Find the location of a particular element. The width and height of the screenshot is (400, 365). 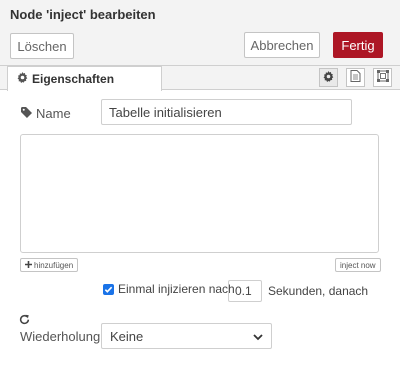

inject-once-label: Einmal injizieren nach is located at coordinates (176, 289).